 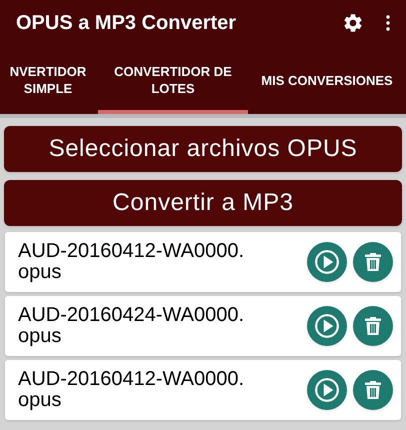 What do you see at coordinates (132, 326) in the screenshot?
I see `file-name: AUD-20160424-WA0000.opus` at bounding box center [132, 326].